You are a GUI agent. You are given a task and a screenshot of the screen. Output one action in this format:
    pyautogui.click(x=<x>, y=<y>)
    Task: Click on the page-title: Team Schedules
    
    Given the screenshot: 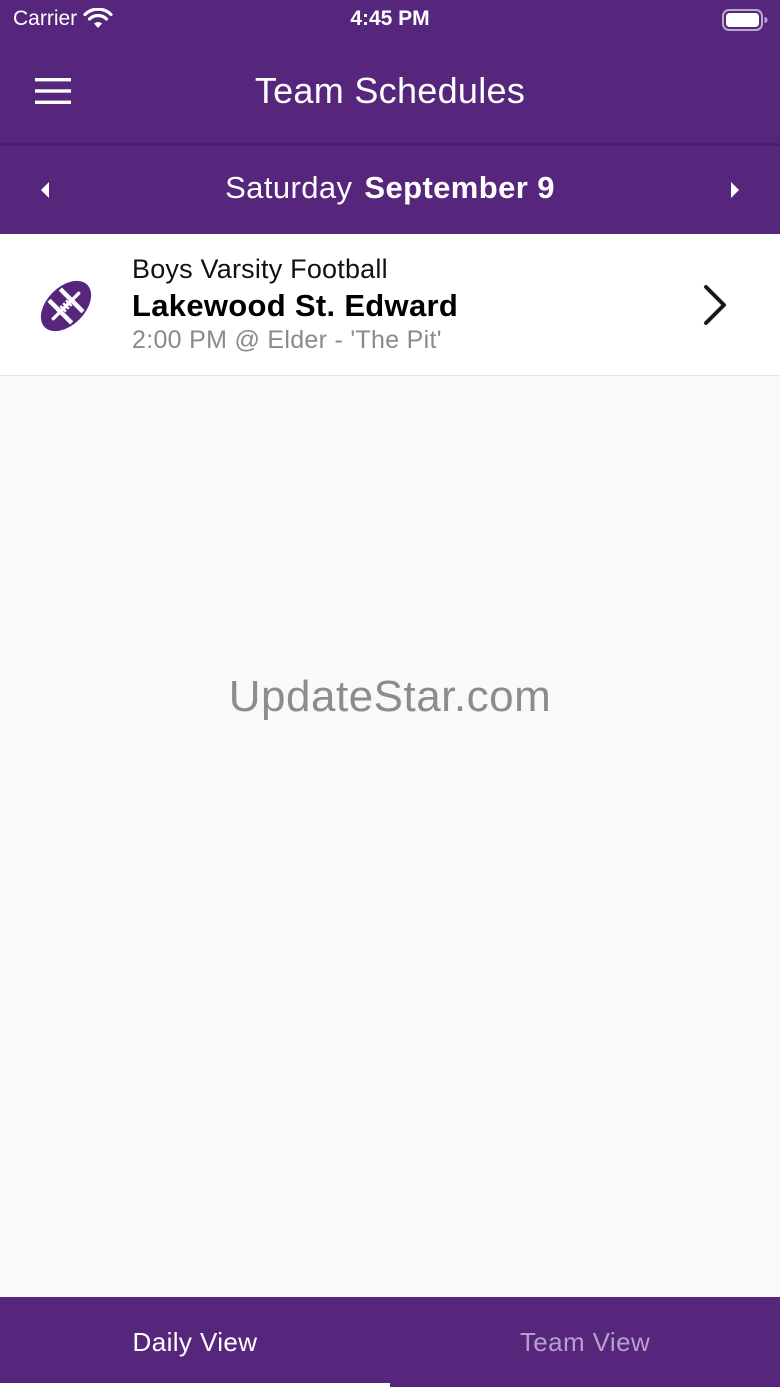 What is the action you would take?
    pyautogui.click(x=390, y=90)
    